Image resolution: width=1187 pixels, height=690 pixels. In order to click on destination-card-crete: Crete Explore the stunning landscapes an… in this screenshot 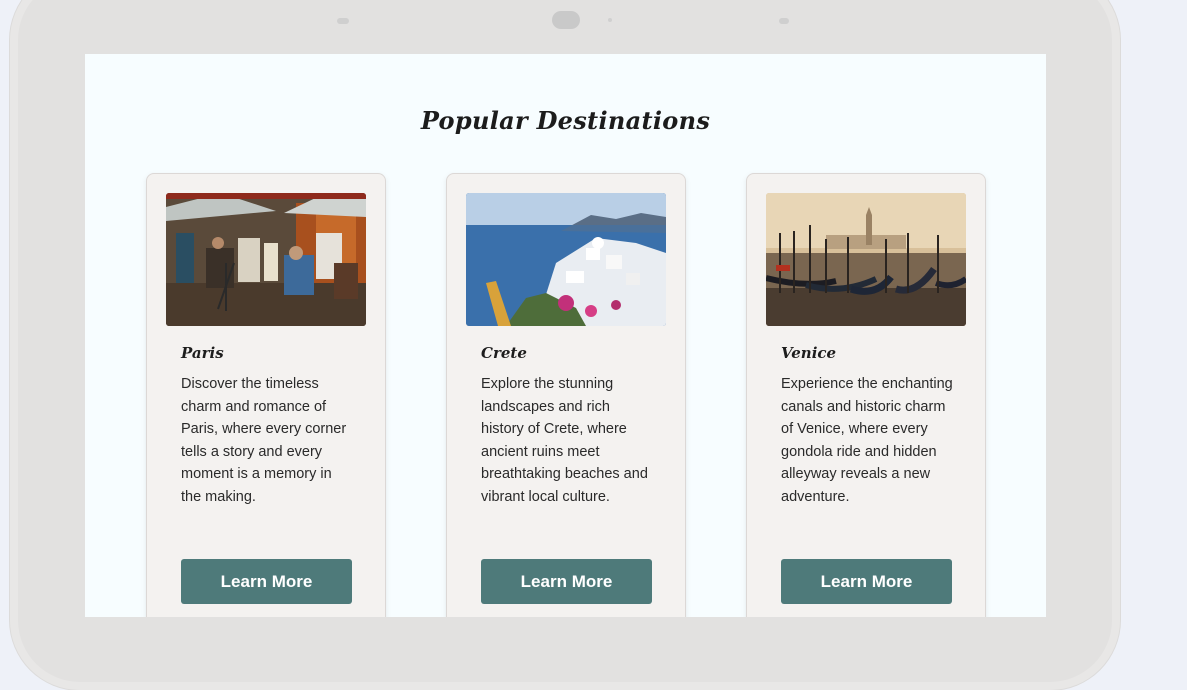, I will do `click(566, 395)`.